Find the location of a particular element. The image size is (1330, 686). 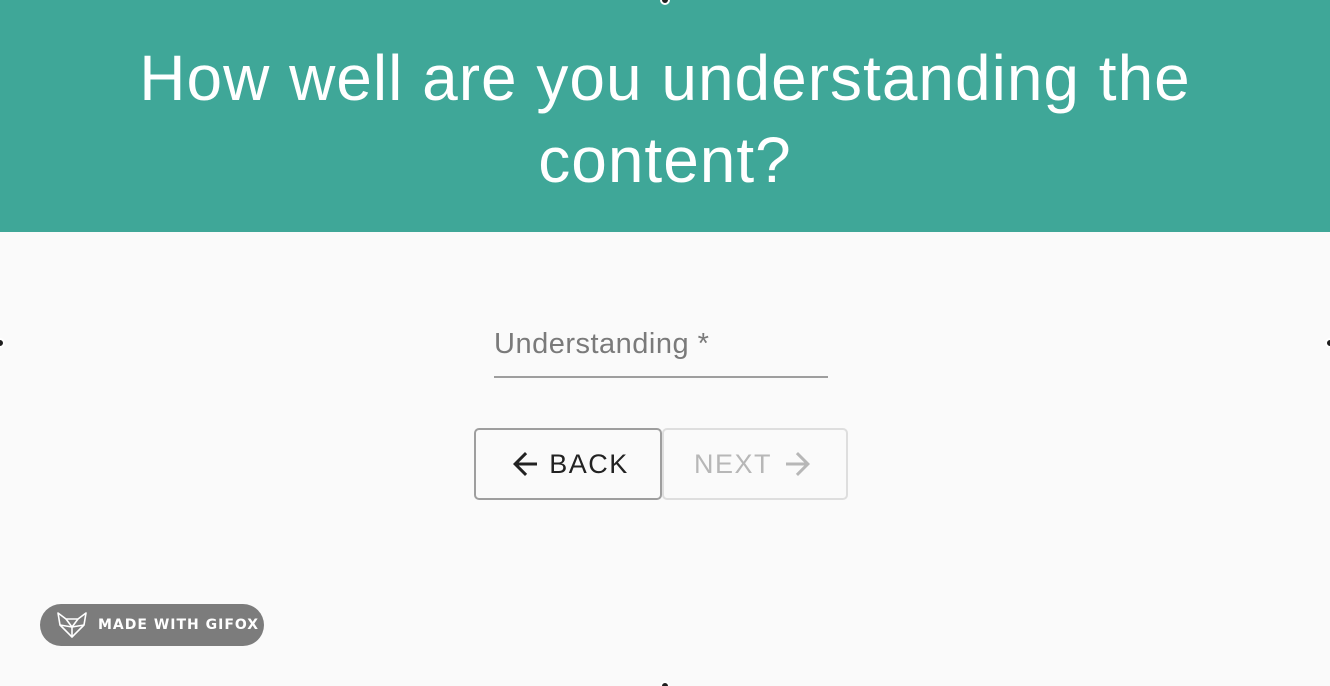

resize-handle-bottom is located at coordinates (665, 683).